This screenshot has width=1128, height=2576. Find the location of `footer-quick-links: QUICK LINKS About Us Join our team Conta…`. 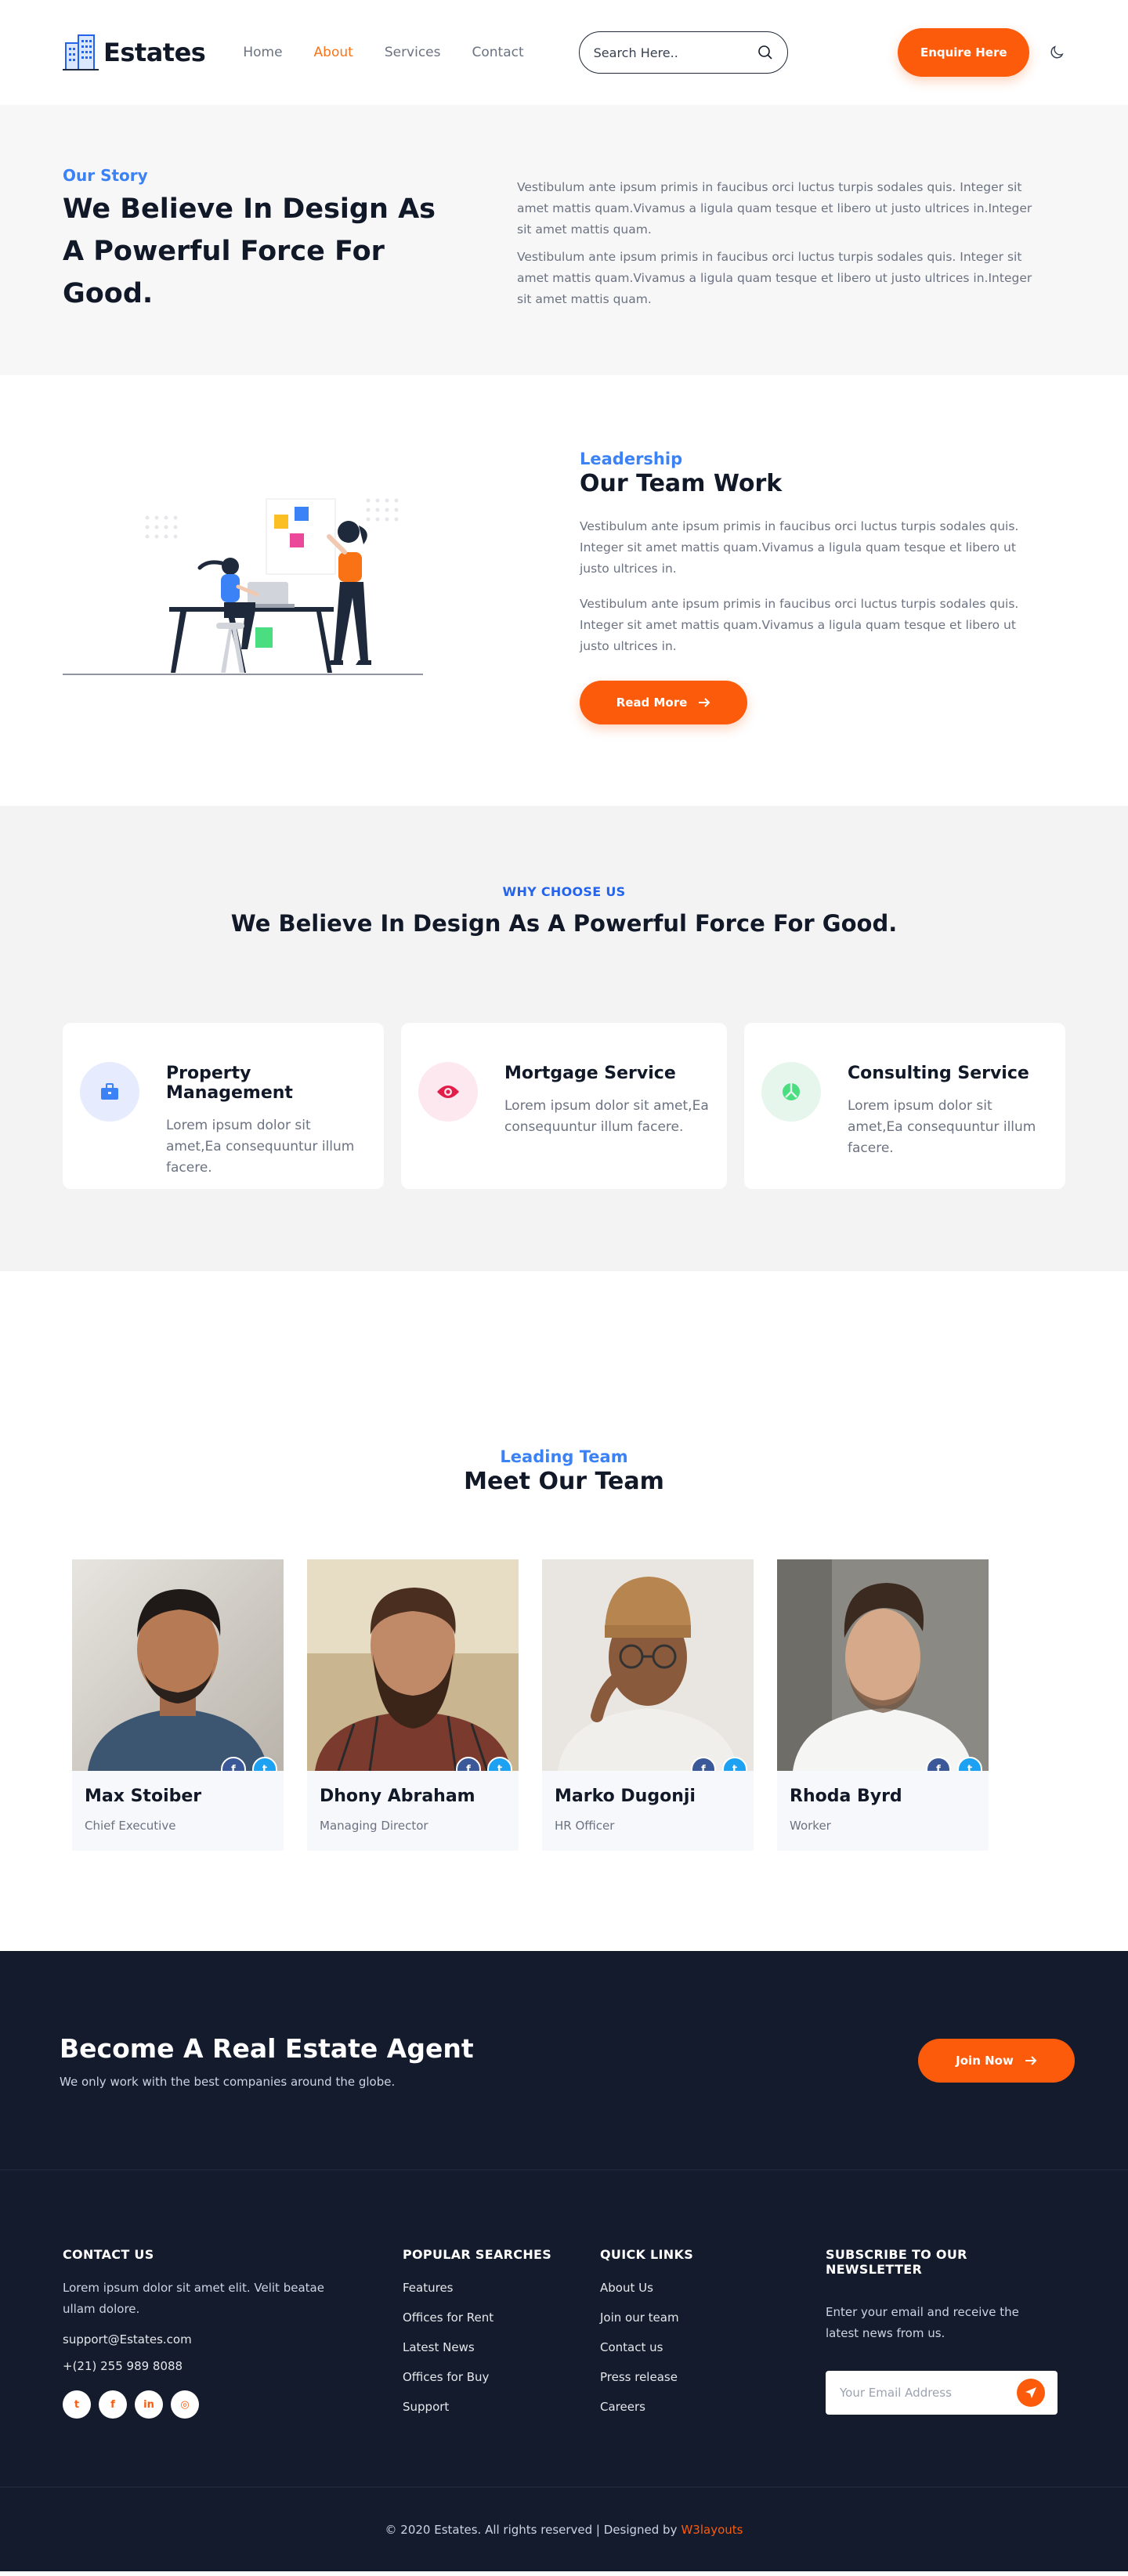

footer-quick-links: QUICK LINKS About Us Join our team Conta… is located at coordinates (713, 2338).